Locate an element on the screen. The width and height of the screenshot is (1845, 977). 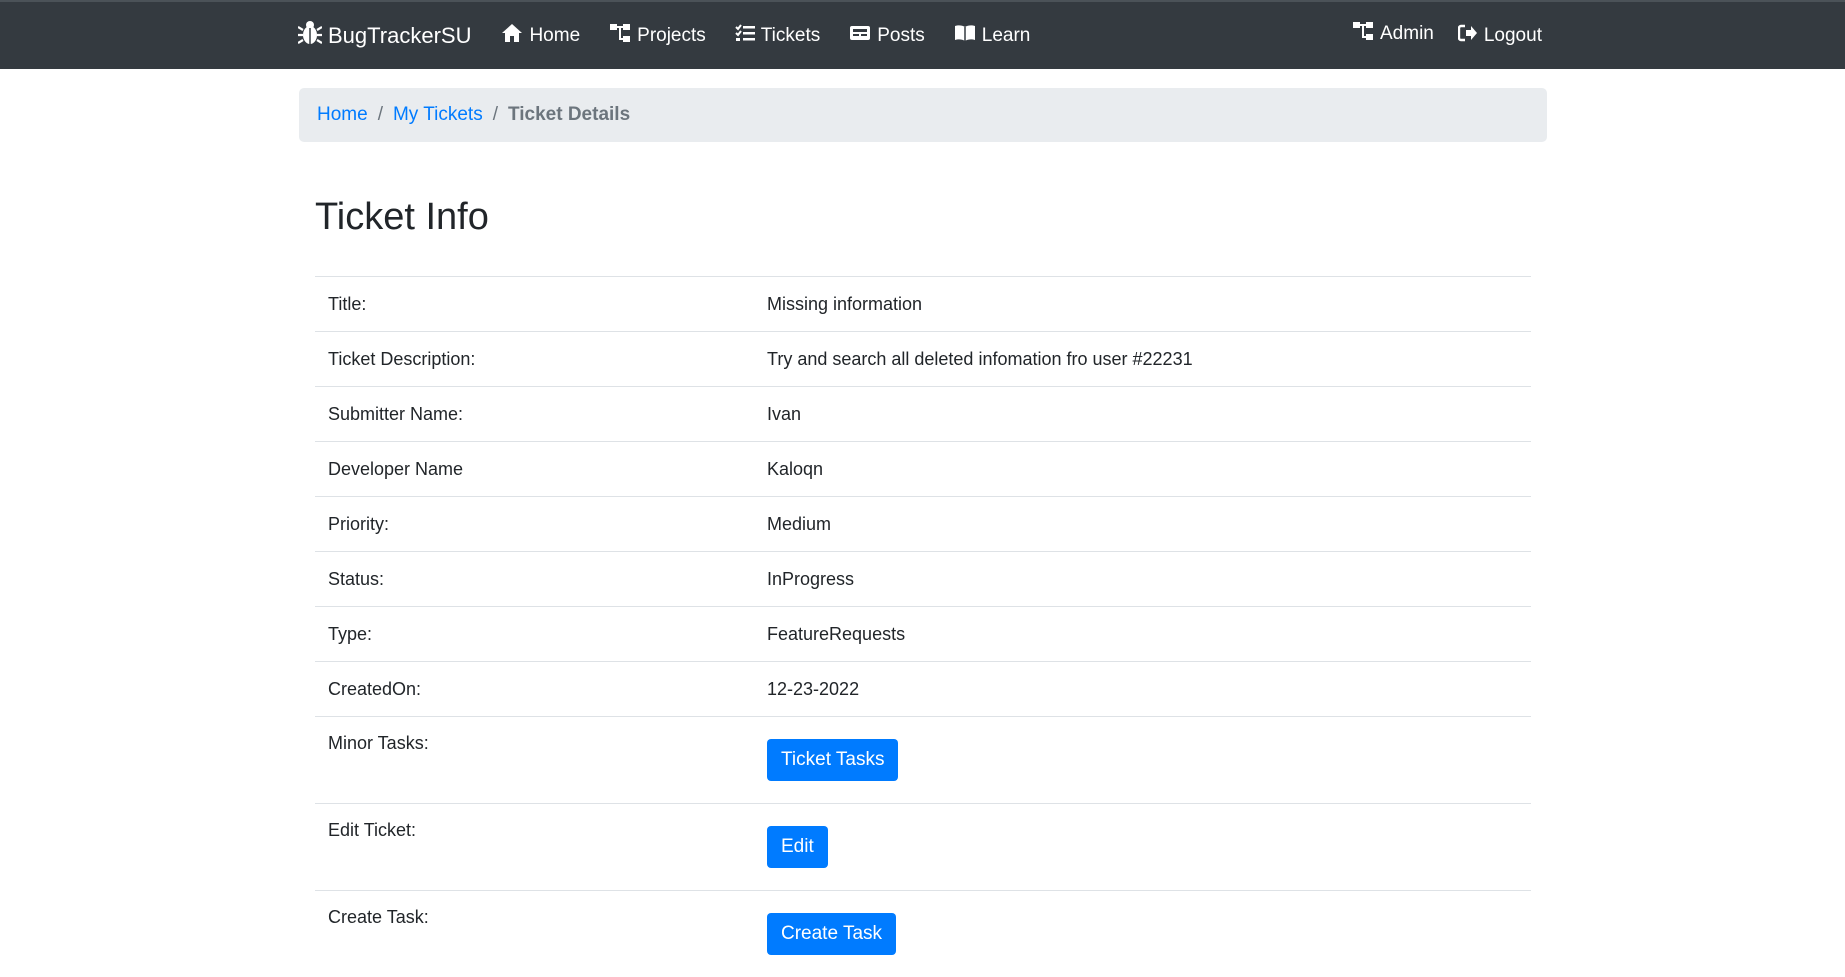
row-label: Type: is located at coordinates (534, 634).